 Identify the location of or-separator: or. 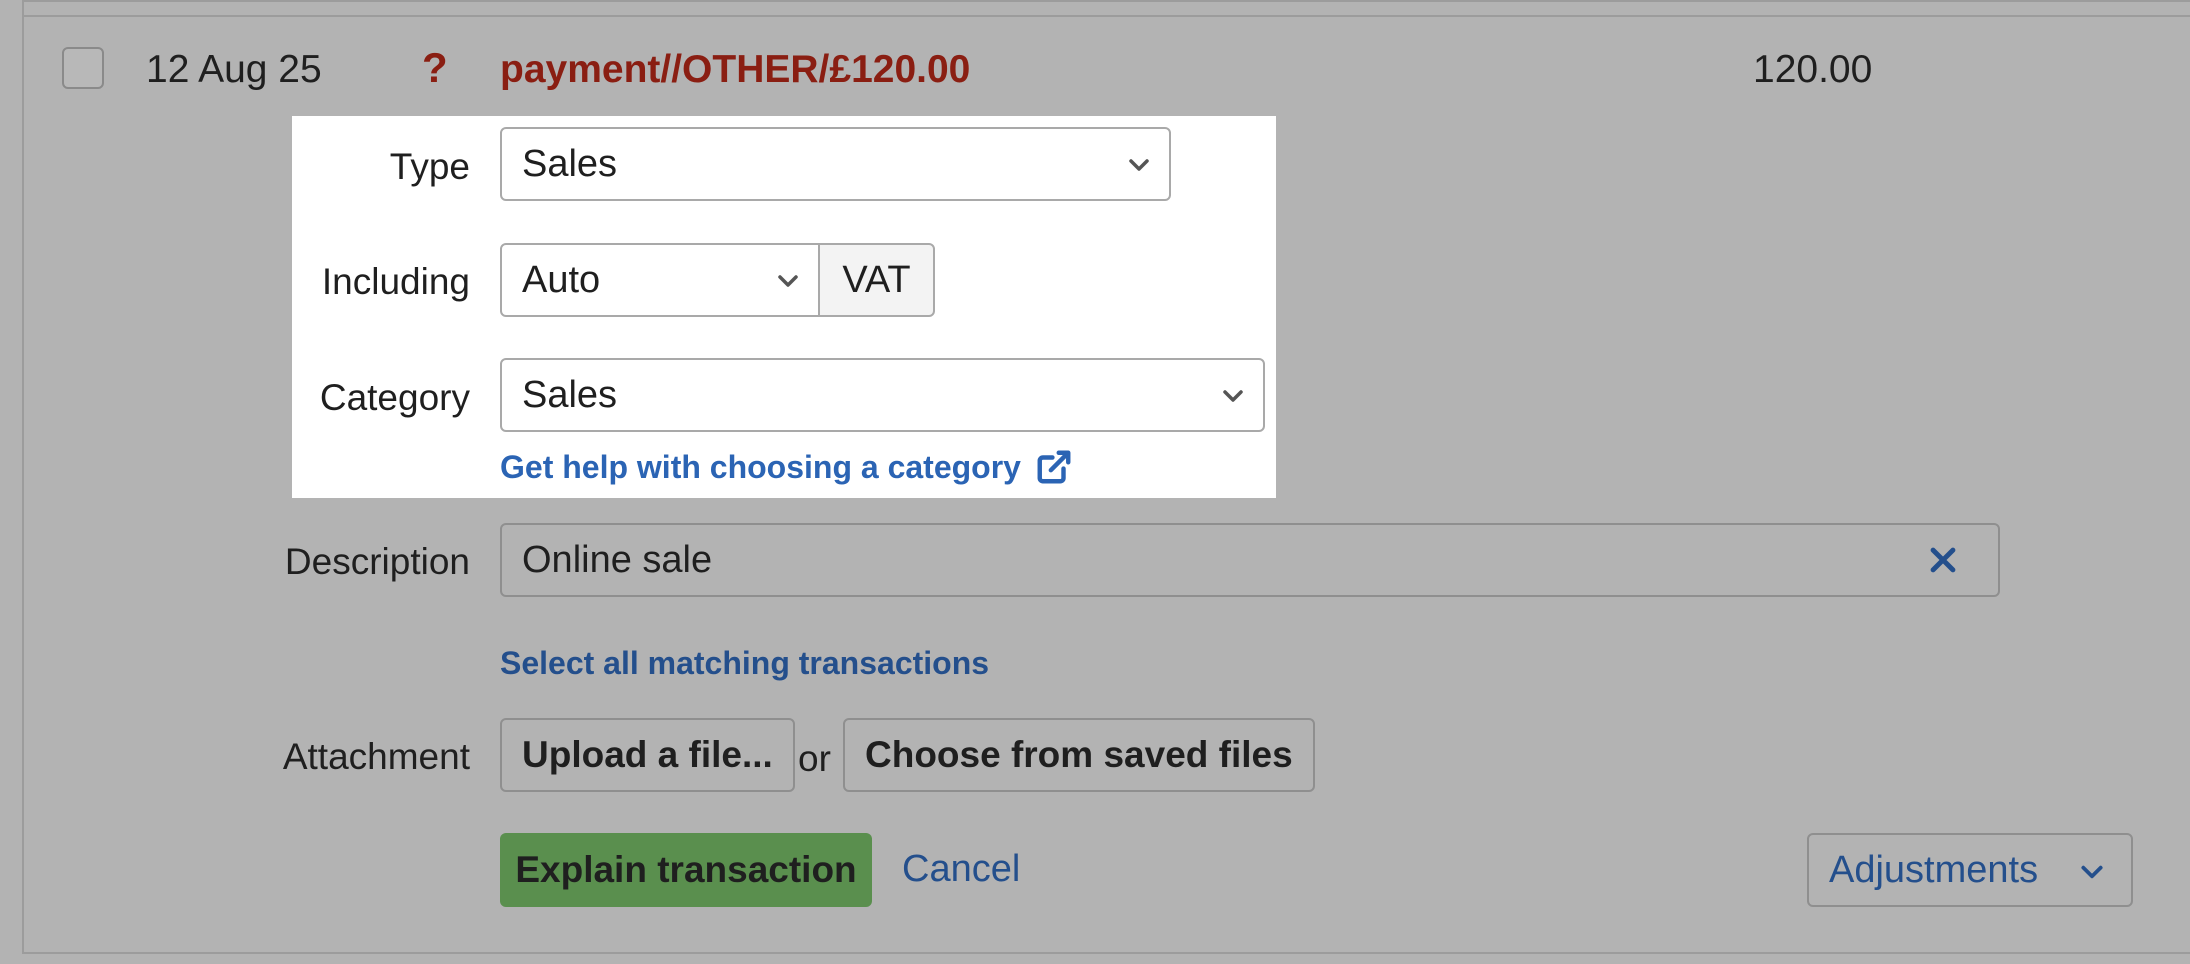
(814, 758).